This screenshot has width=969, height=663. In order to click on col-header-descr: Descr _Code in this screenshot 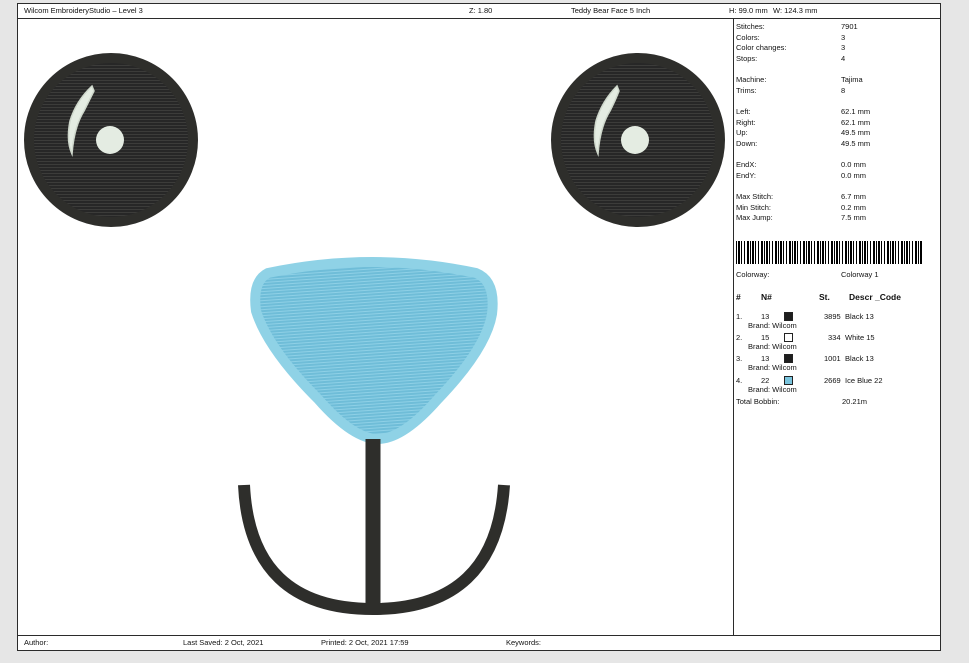, I will do `click(875, 297)`.